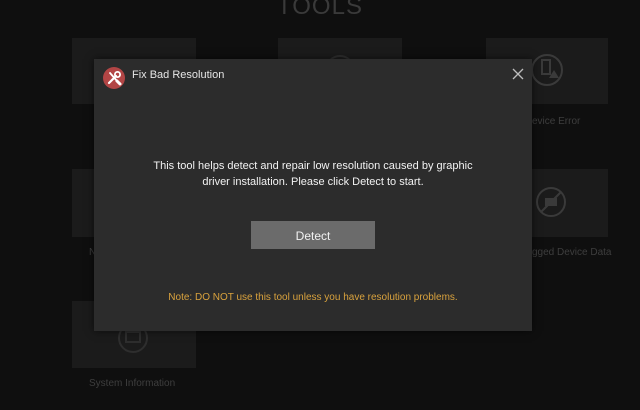 This screenshot has height=410, width=640. I want to click on dialog-title: Fix Bad Resolution, so click(178, 75).